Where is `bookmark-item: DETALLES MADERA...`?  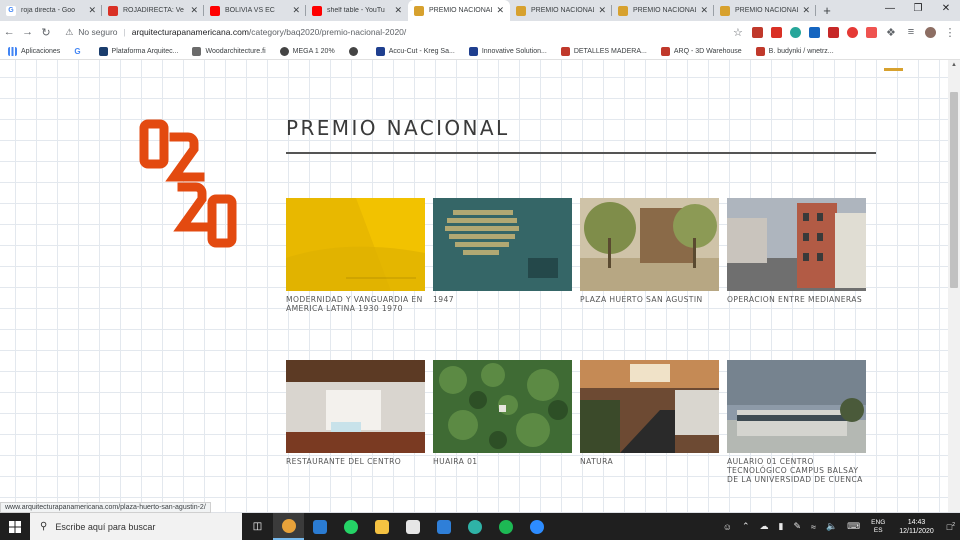
bookmark-item: DETALLES MADERA... is located at coordinates (603, 51).